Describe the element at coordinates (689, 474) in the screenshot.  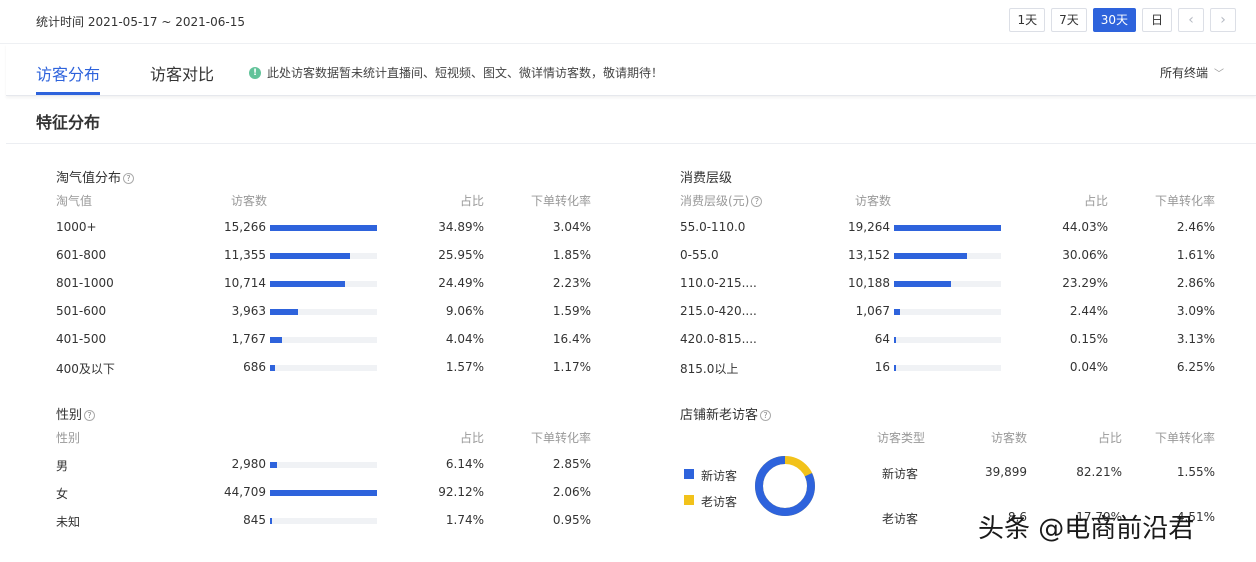
I see `legend-new-swatch` at that location.